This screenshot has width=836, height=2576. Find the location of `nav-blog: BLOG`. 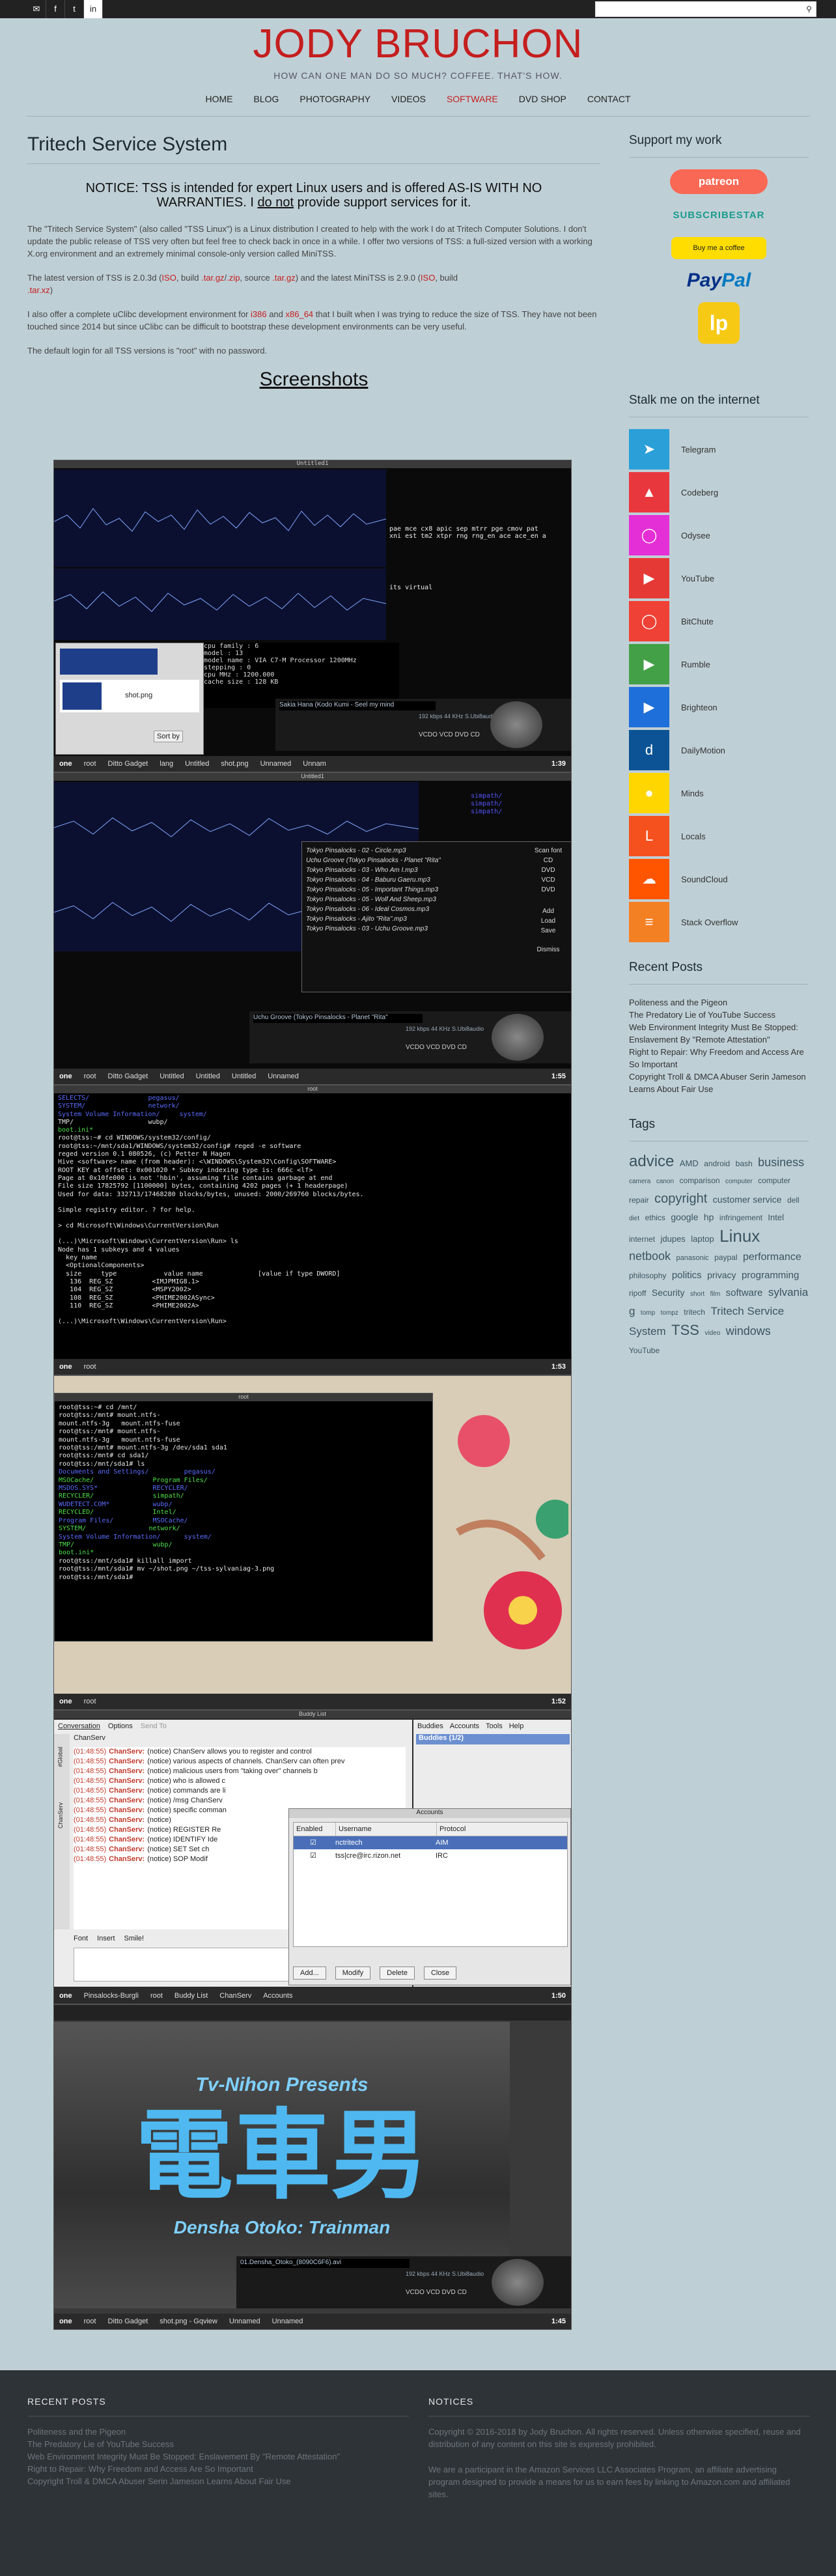

nav-blog: BLOG is located at coordinates (266, 99).